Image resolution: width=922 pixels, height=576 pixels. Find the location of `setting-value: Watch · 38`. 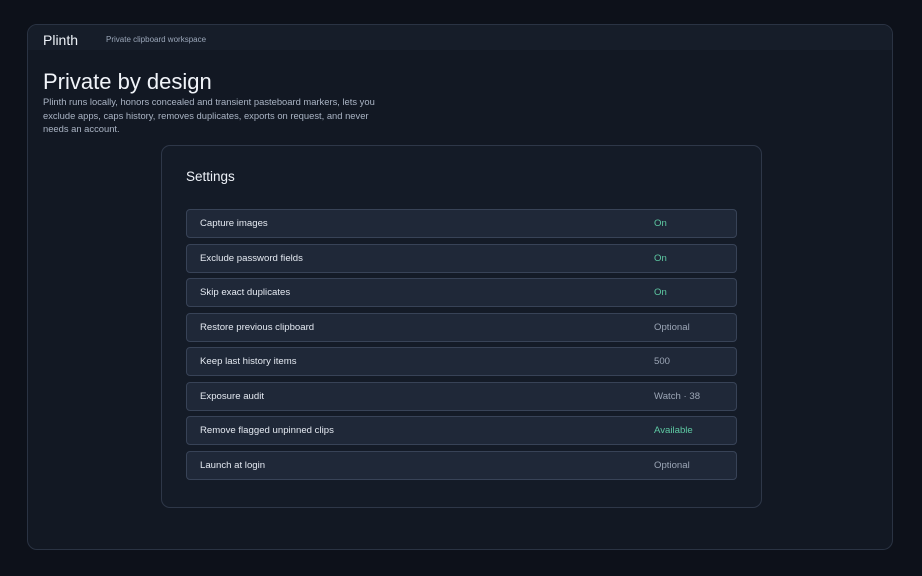

setting-value: Watch · 38 is located at coordinates (677, 396).